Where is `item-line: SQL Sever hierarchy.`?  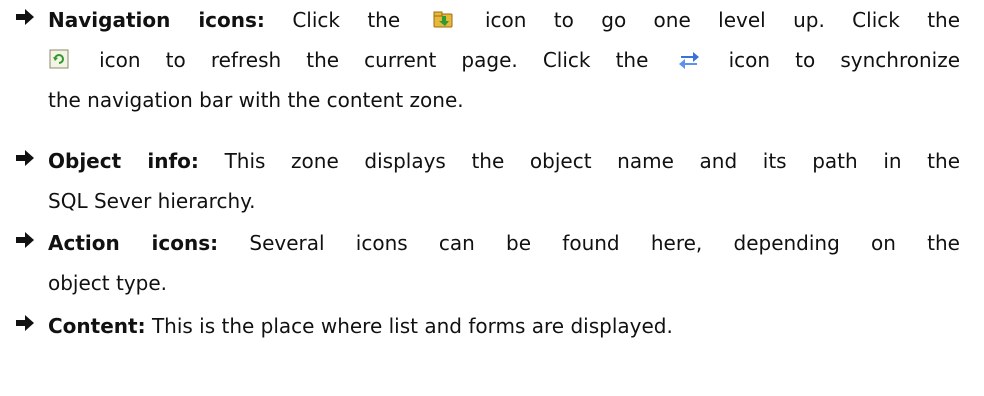 item-line: SQL Sever hierarchy. is located at coordinates (504, 201).